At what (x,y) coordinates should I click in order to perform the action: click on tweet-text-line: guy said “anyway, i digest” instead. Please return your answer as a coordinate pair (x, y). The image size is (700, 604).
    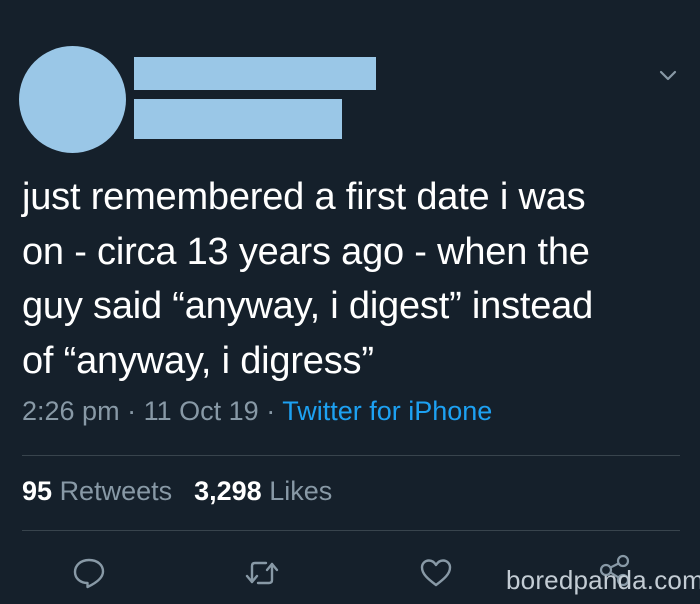
    Looking at the image, I should click on (308, 306).